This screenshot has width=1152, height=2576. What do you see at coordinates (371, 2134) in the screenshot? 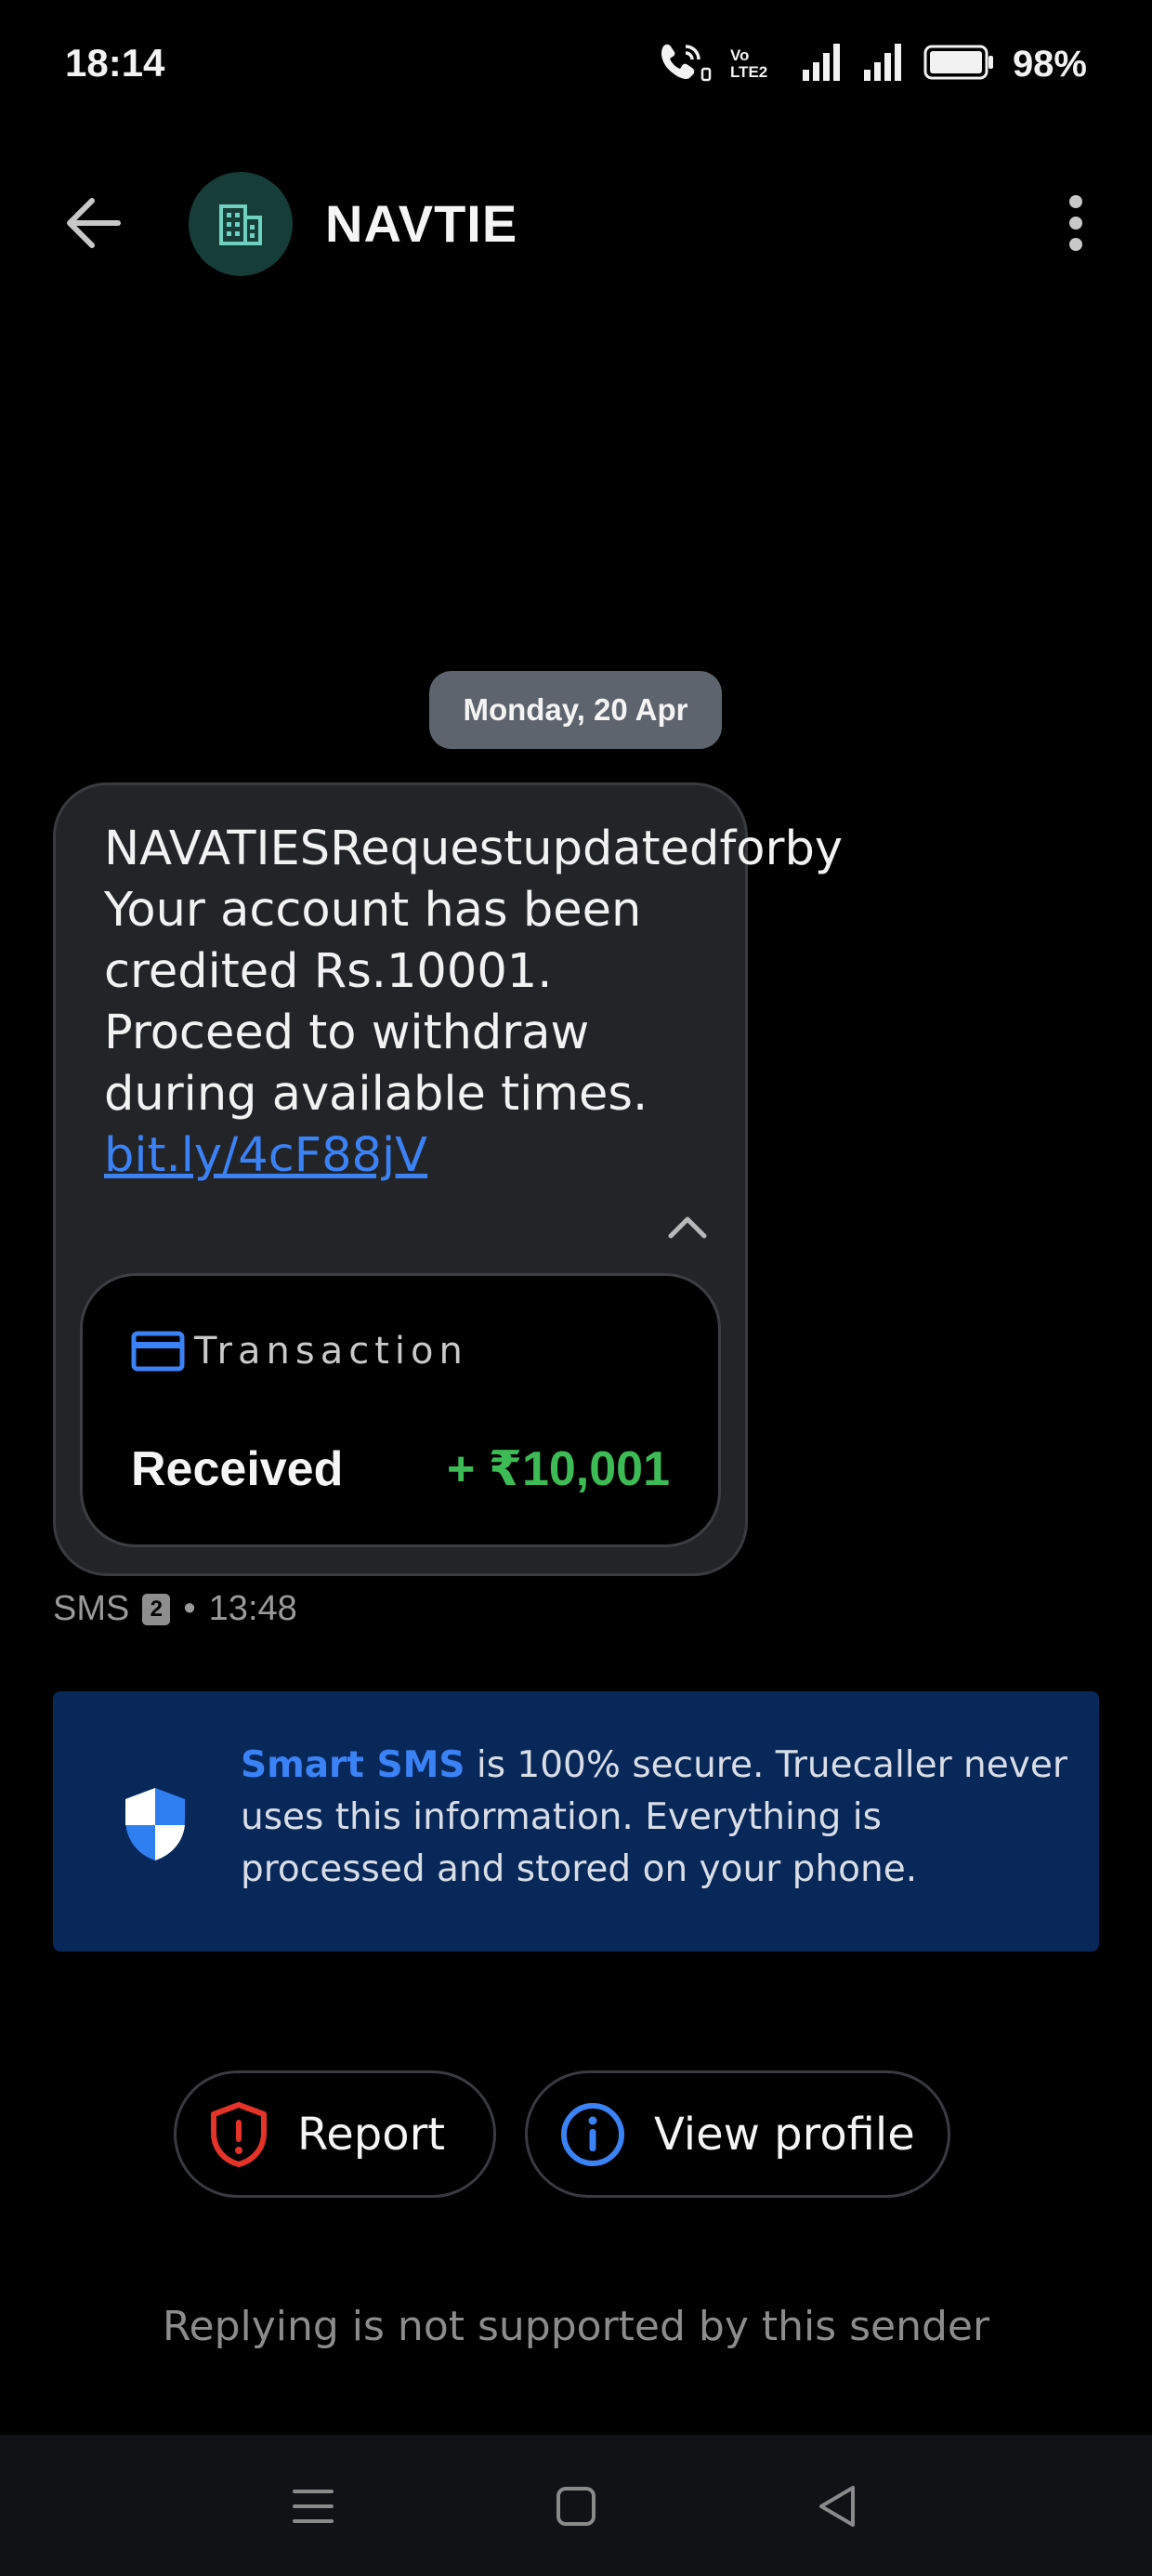
I see `report-label: Report` at bounding box center [371, 2134].